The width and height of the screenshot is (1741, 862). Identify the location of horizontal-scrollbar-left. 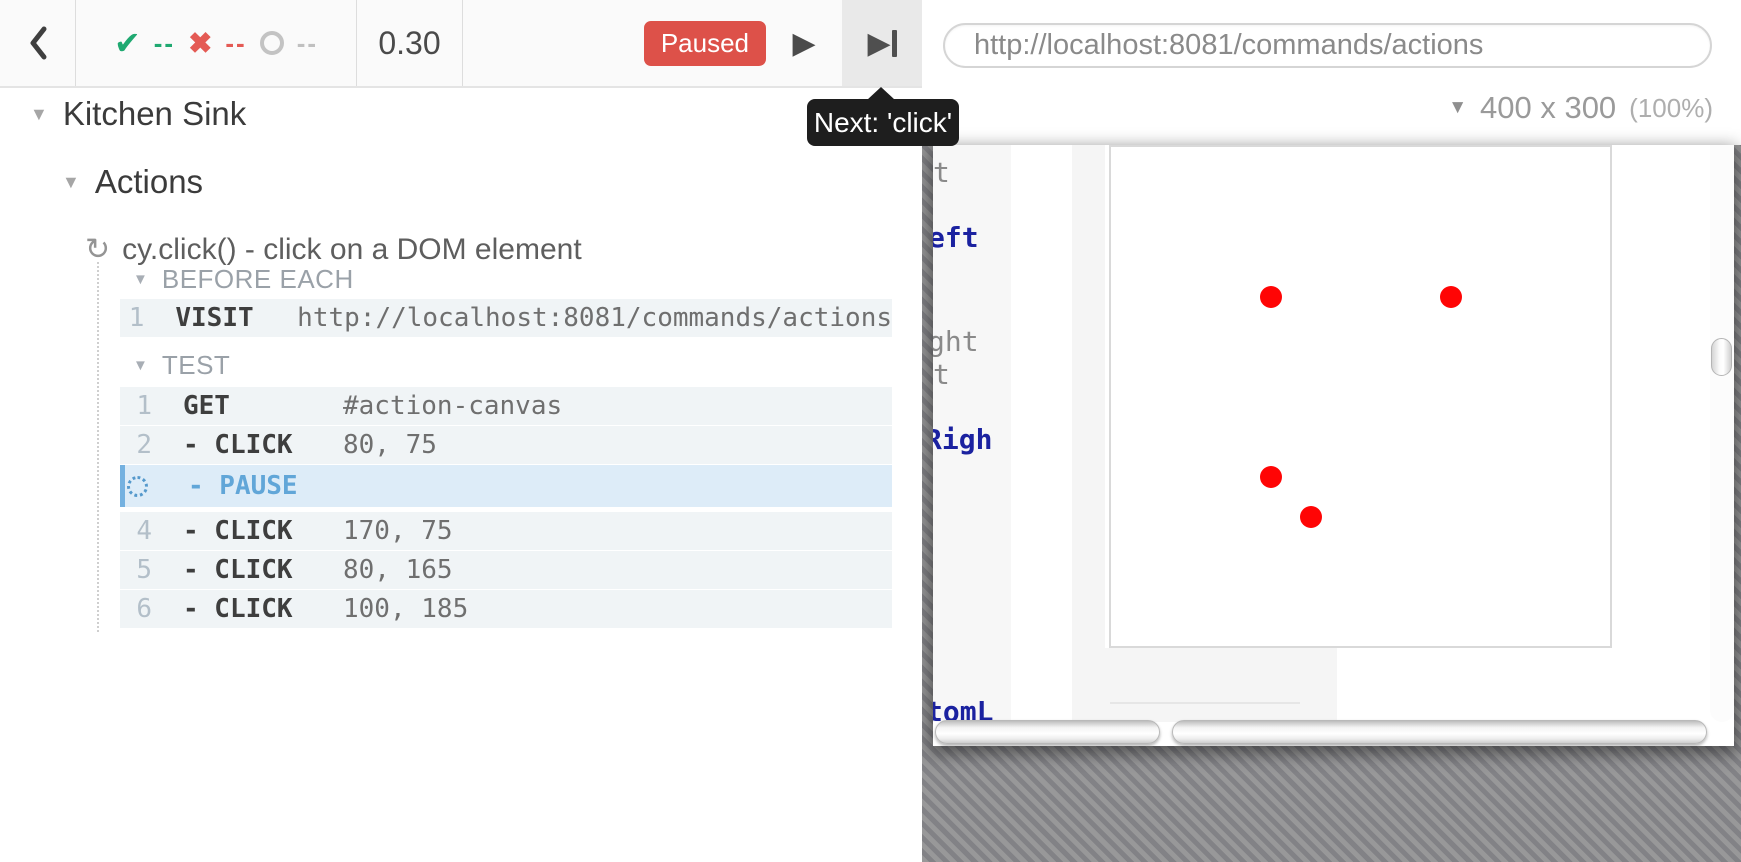
(1047, 732).